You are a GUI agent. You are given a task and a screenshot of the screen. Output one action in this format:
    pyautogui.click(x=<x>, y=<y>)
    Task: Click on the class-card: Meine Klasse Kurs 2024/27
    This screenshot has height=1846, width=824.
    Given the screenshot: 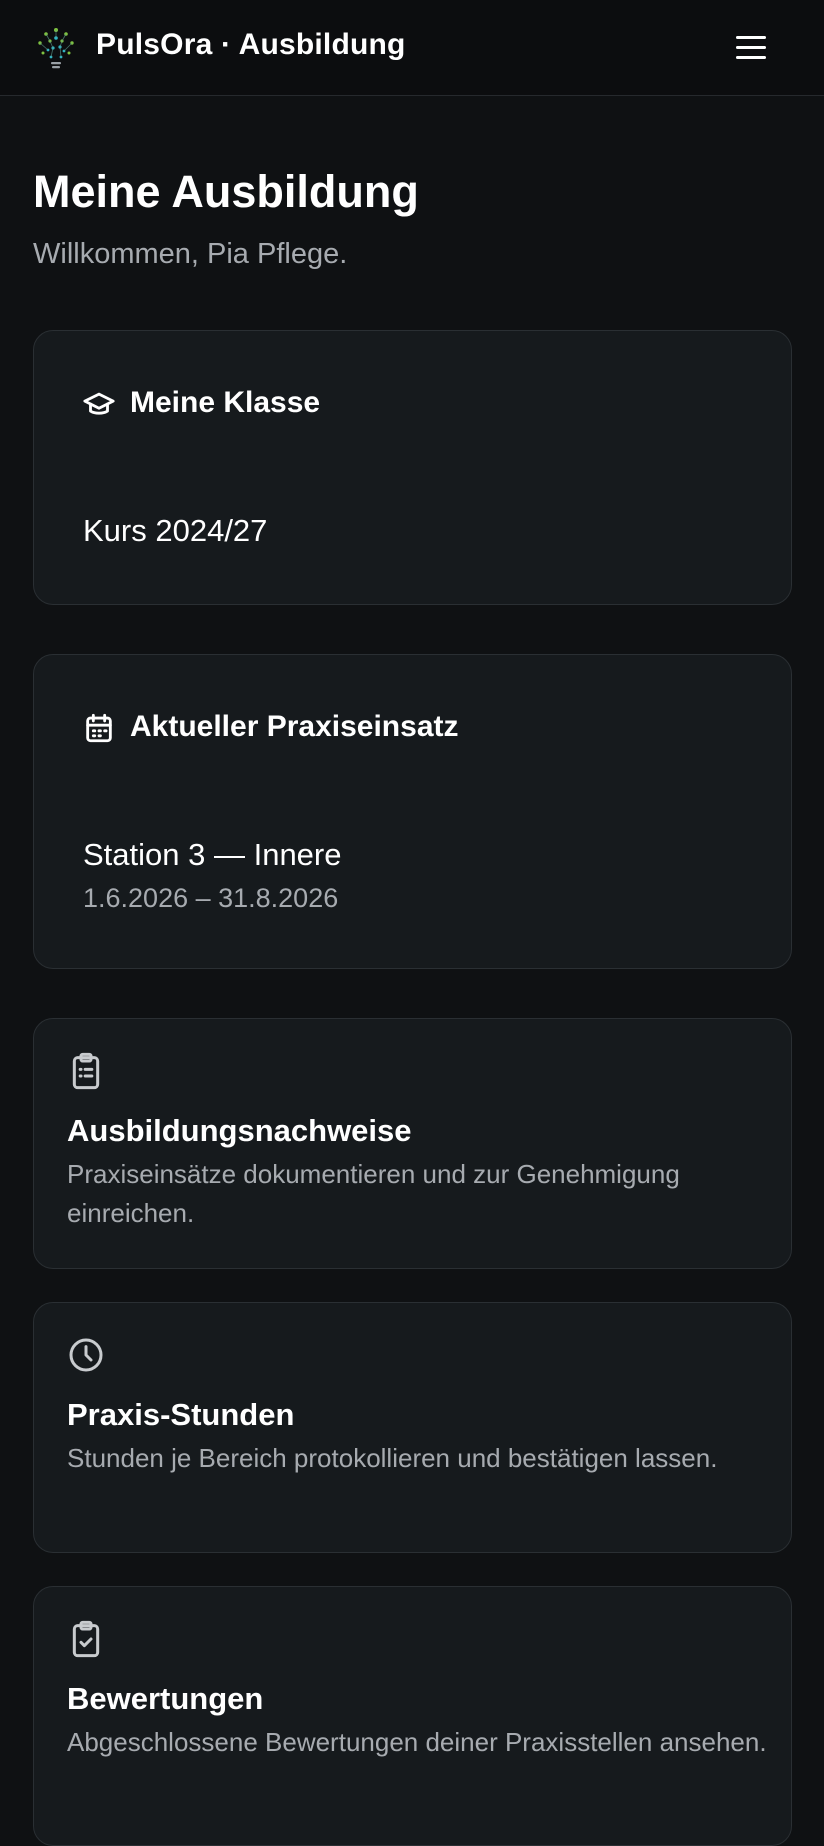 What is the action you would take?
    pyautogui.click(x=412, y=467)
    